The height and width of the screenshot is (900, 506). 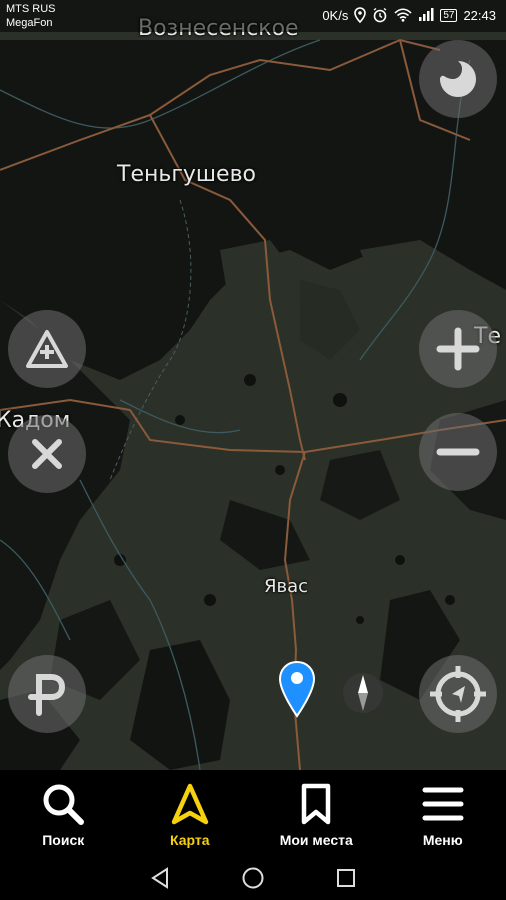 What do you see at coordinates (189, 840) in the screenshot?
I see `nav-map-label: Карта` at bounding box center [189, 840].